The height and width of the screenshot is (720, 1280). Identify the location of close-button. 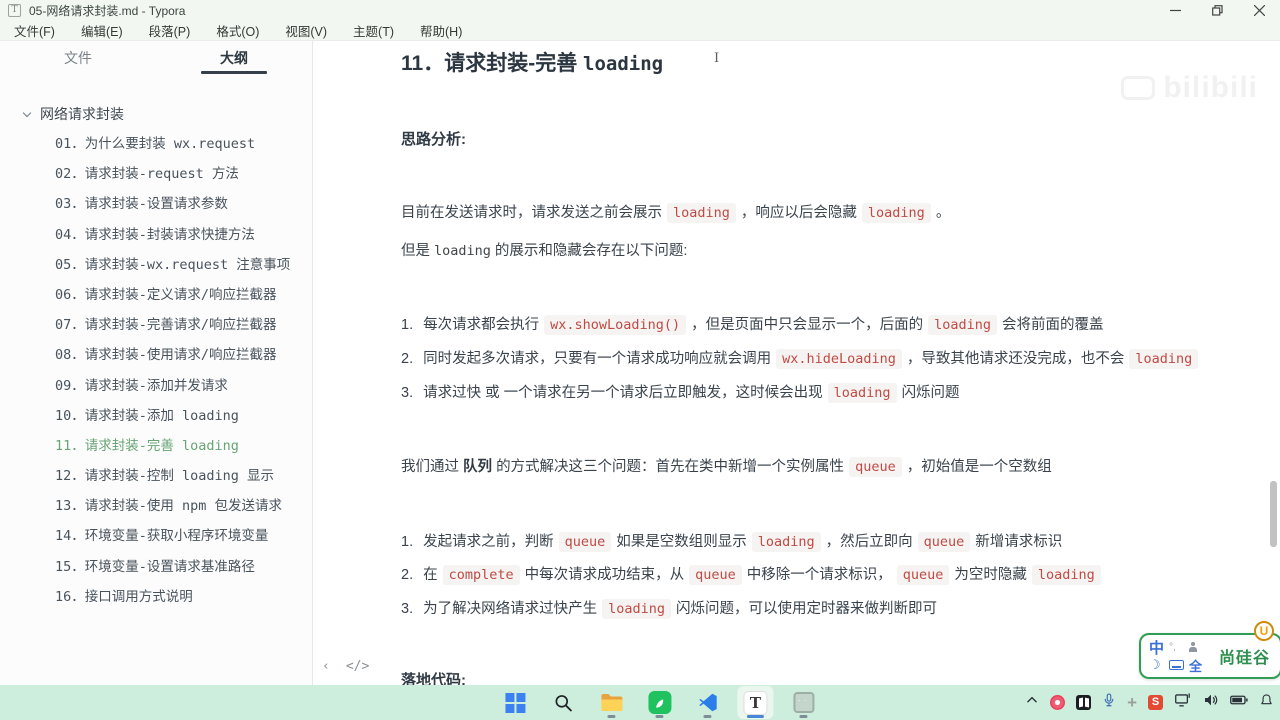
(1259, 10).